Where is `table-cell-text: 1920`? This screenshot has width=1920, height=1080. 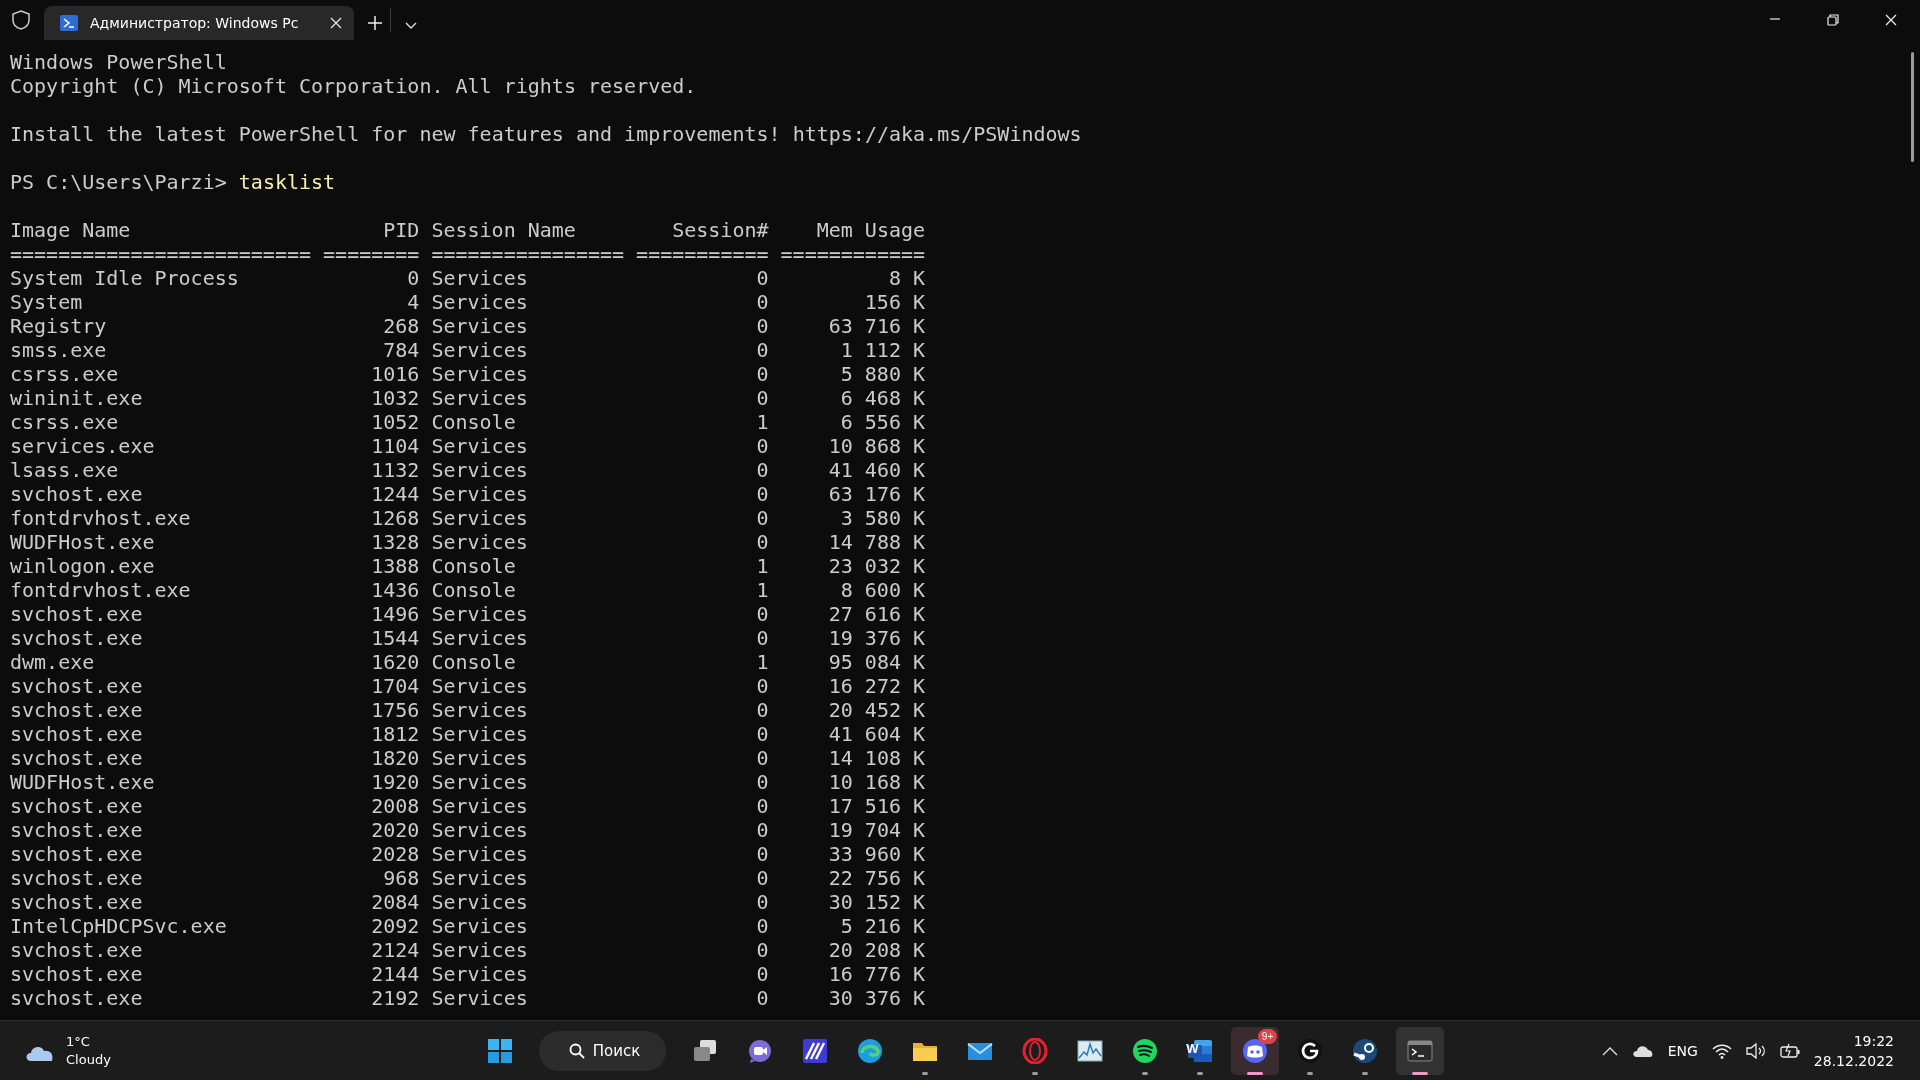 table-cell-text: 1920 is located at coordinates (395, 782).